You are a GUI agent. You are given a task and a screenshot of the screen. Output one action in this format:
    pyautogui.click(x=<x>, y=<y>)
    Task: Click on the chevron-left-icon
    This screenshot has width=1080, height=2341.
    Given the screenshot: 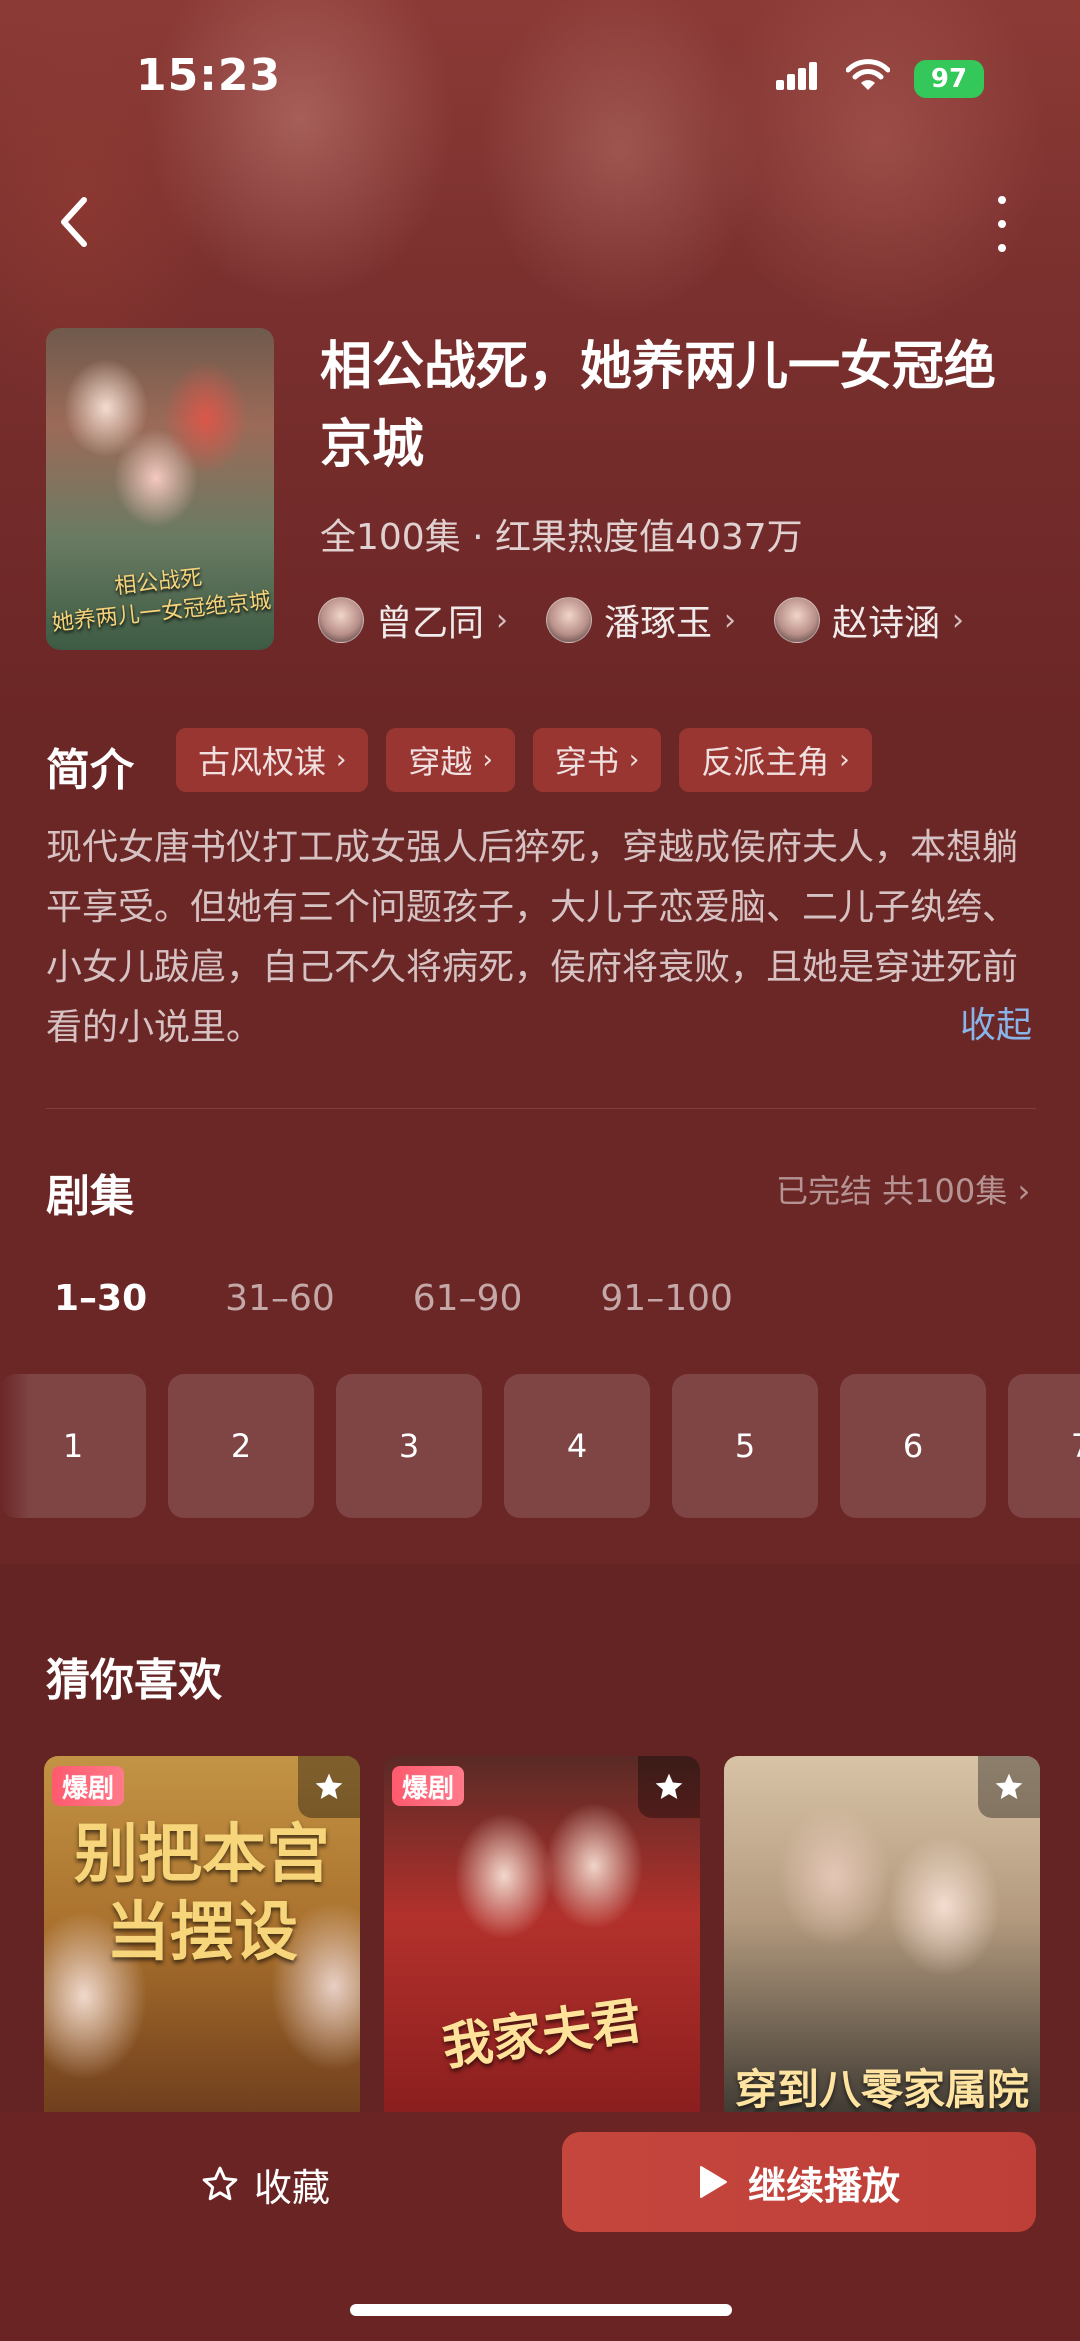 What is the action you would take?
    pyautogui.click(x=74, y=222)
    